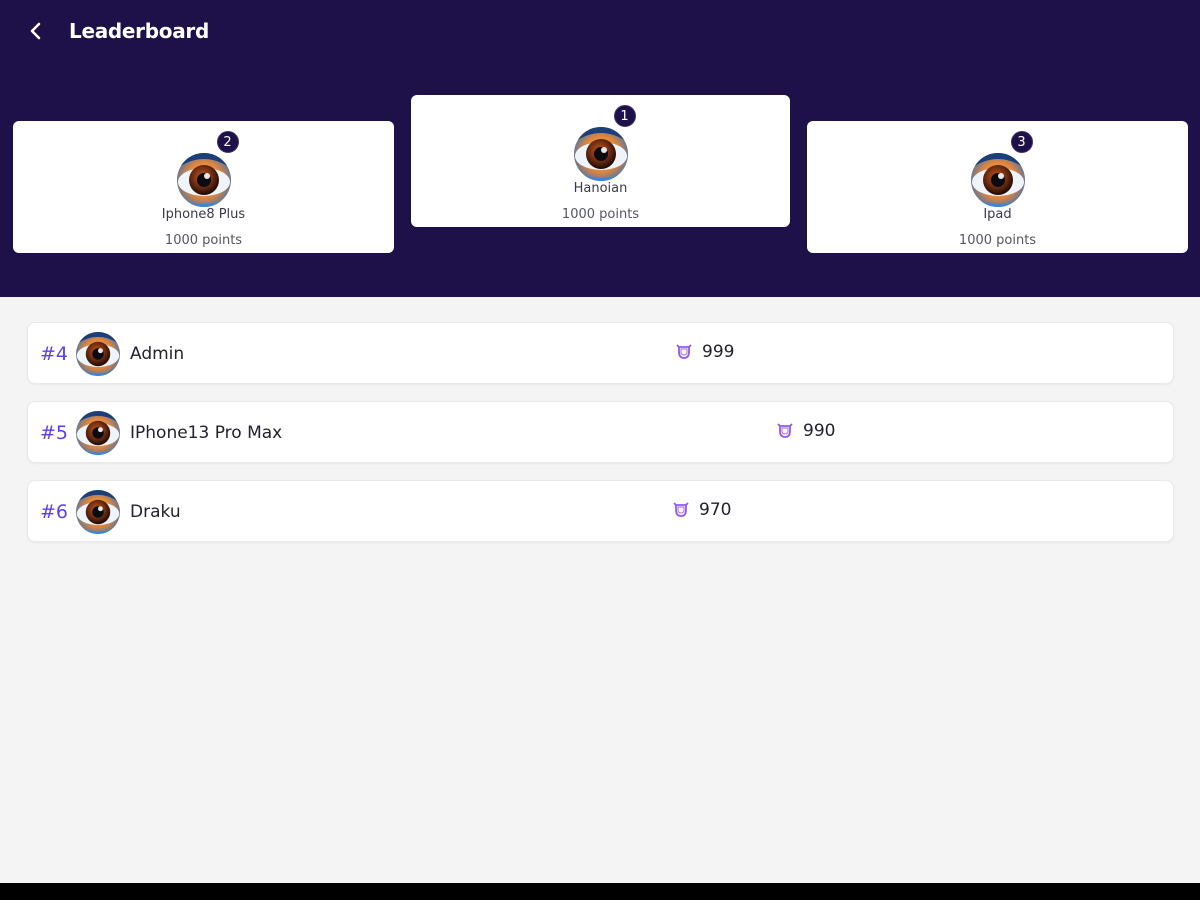 The height and width of the screenshot is (900, 1200). What do you see at coordinates (157, 354) in the screenshot?
I see `row-name: Admin` at bounding box center [157, 354].